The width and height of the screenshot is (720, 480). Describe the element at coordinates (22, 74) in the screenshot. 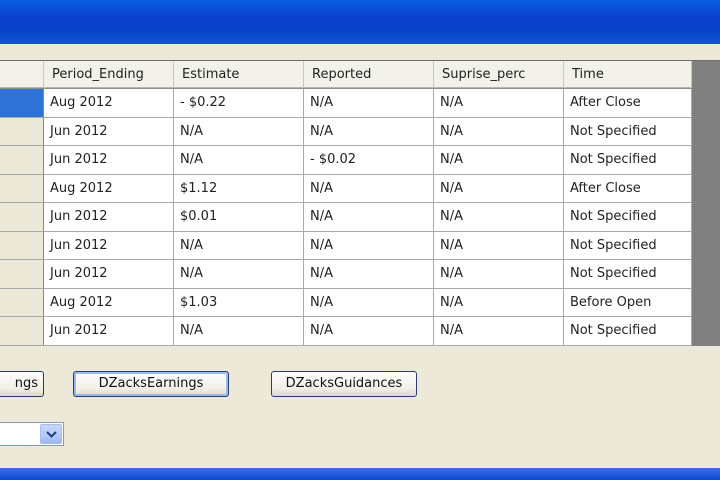

I see `row-header-corner` at that location.